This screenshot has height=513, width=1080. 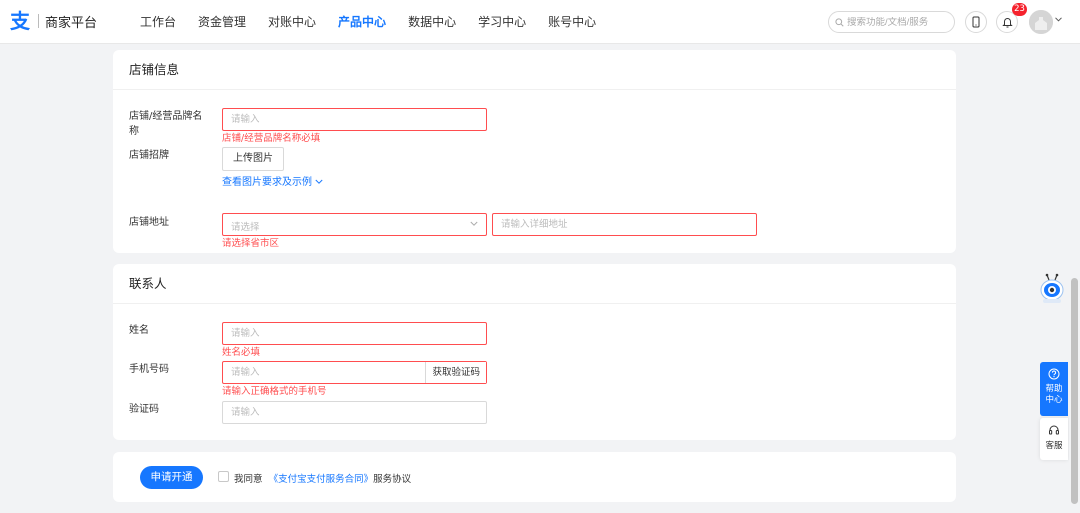 I want to click on search-input, so click(x=897, y=22).